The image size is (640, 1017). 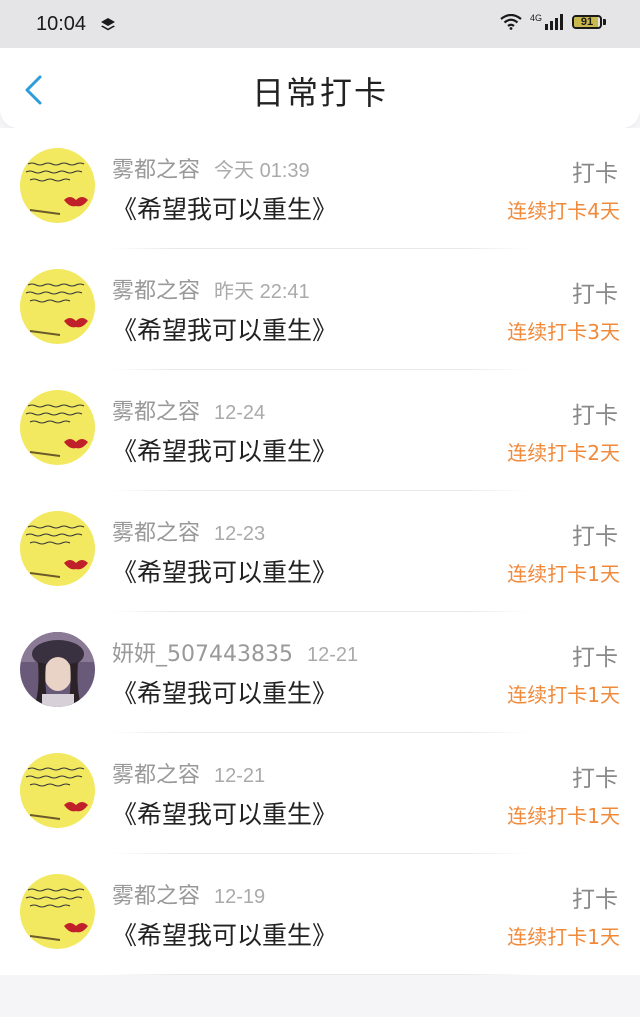 I want to click on streak-label: 连续打卡4天, so click(x=563, y=211).